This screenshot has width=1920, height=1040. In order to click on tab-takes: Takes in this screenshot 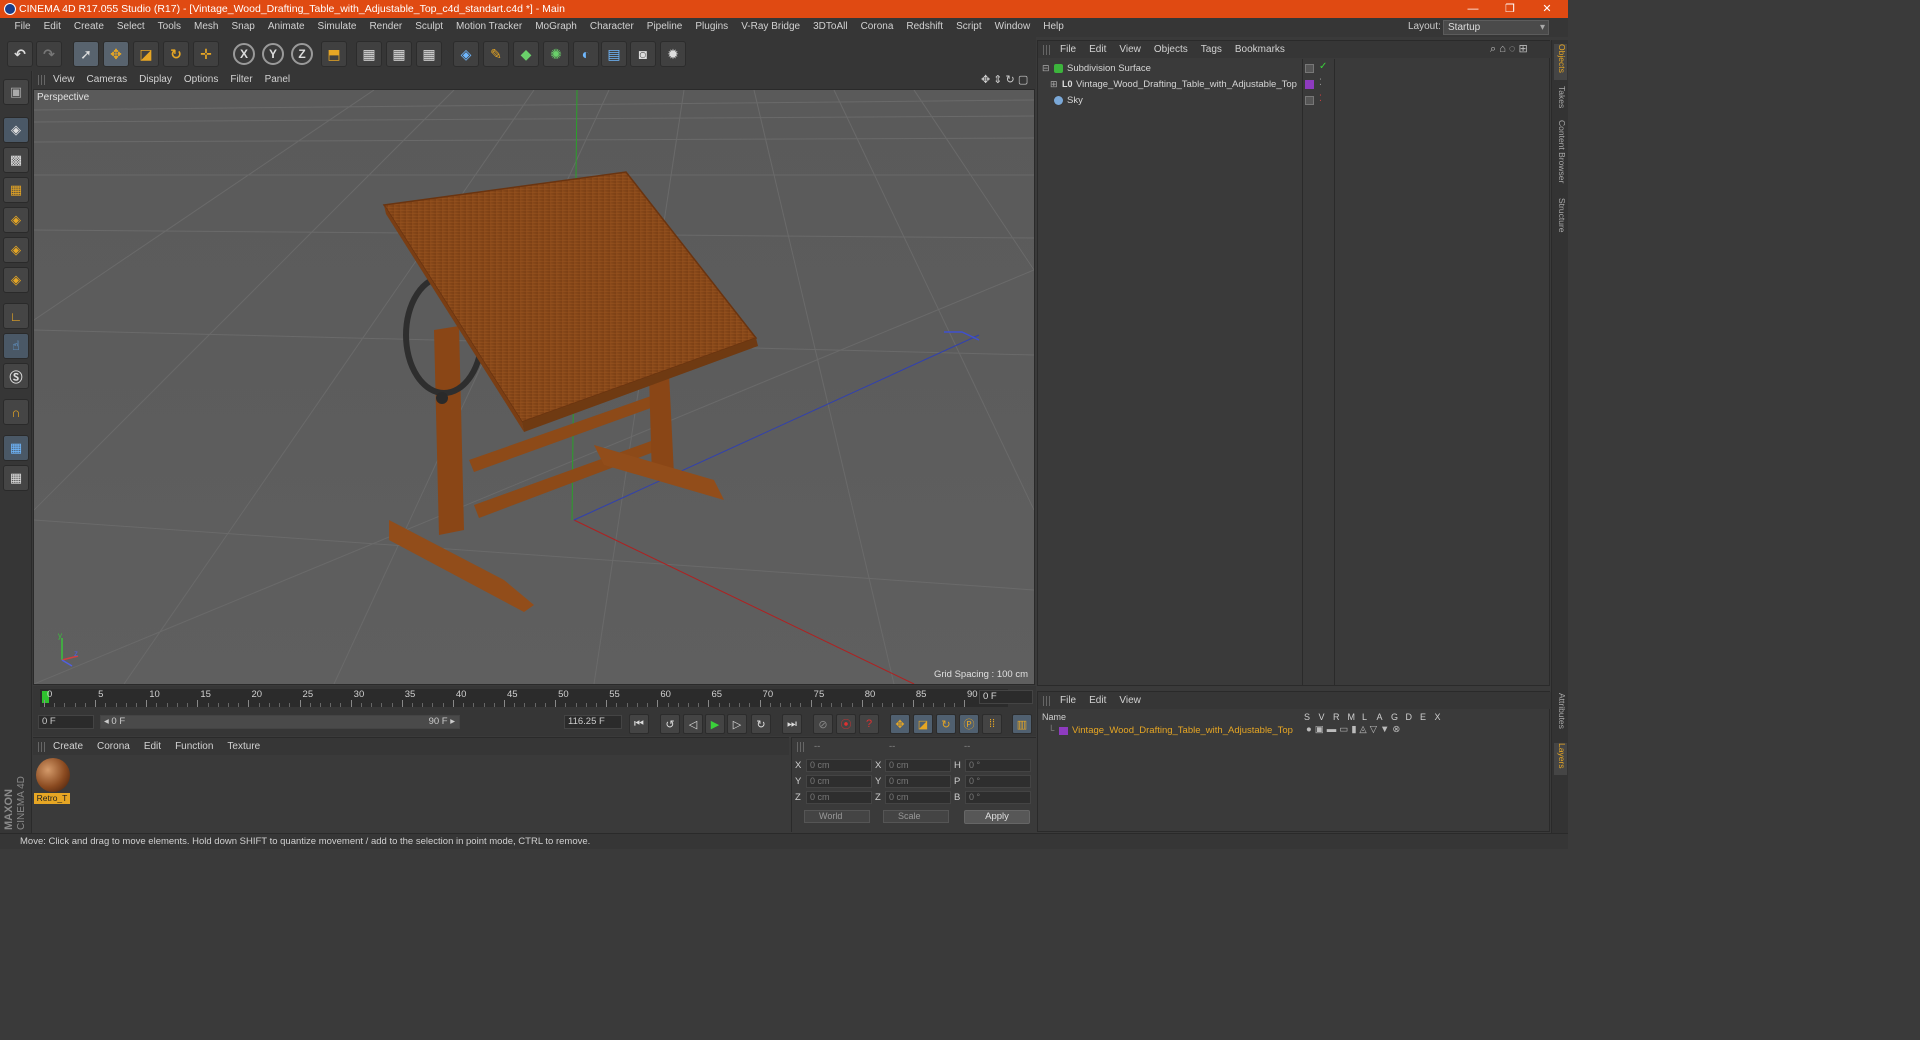, I will do `click(1560, 99)`.